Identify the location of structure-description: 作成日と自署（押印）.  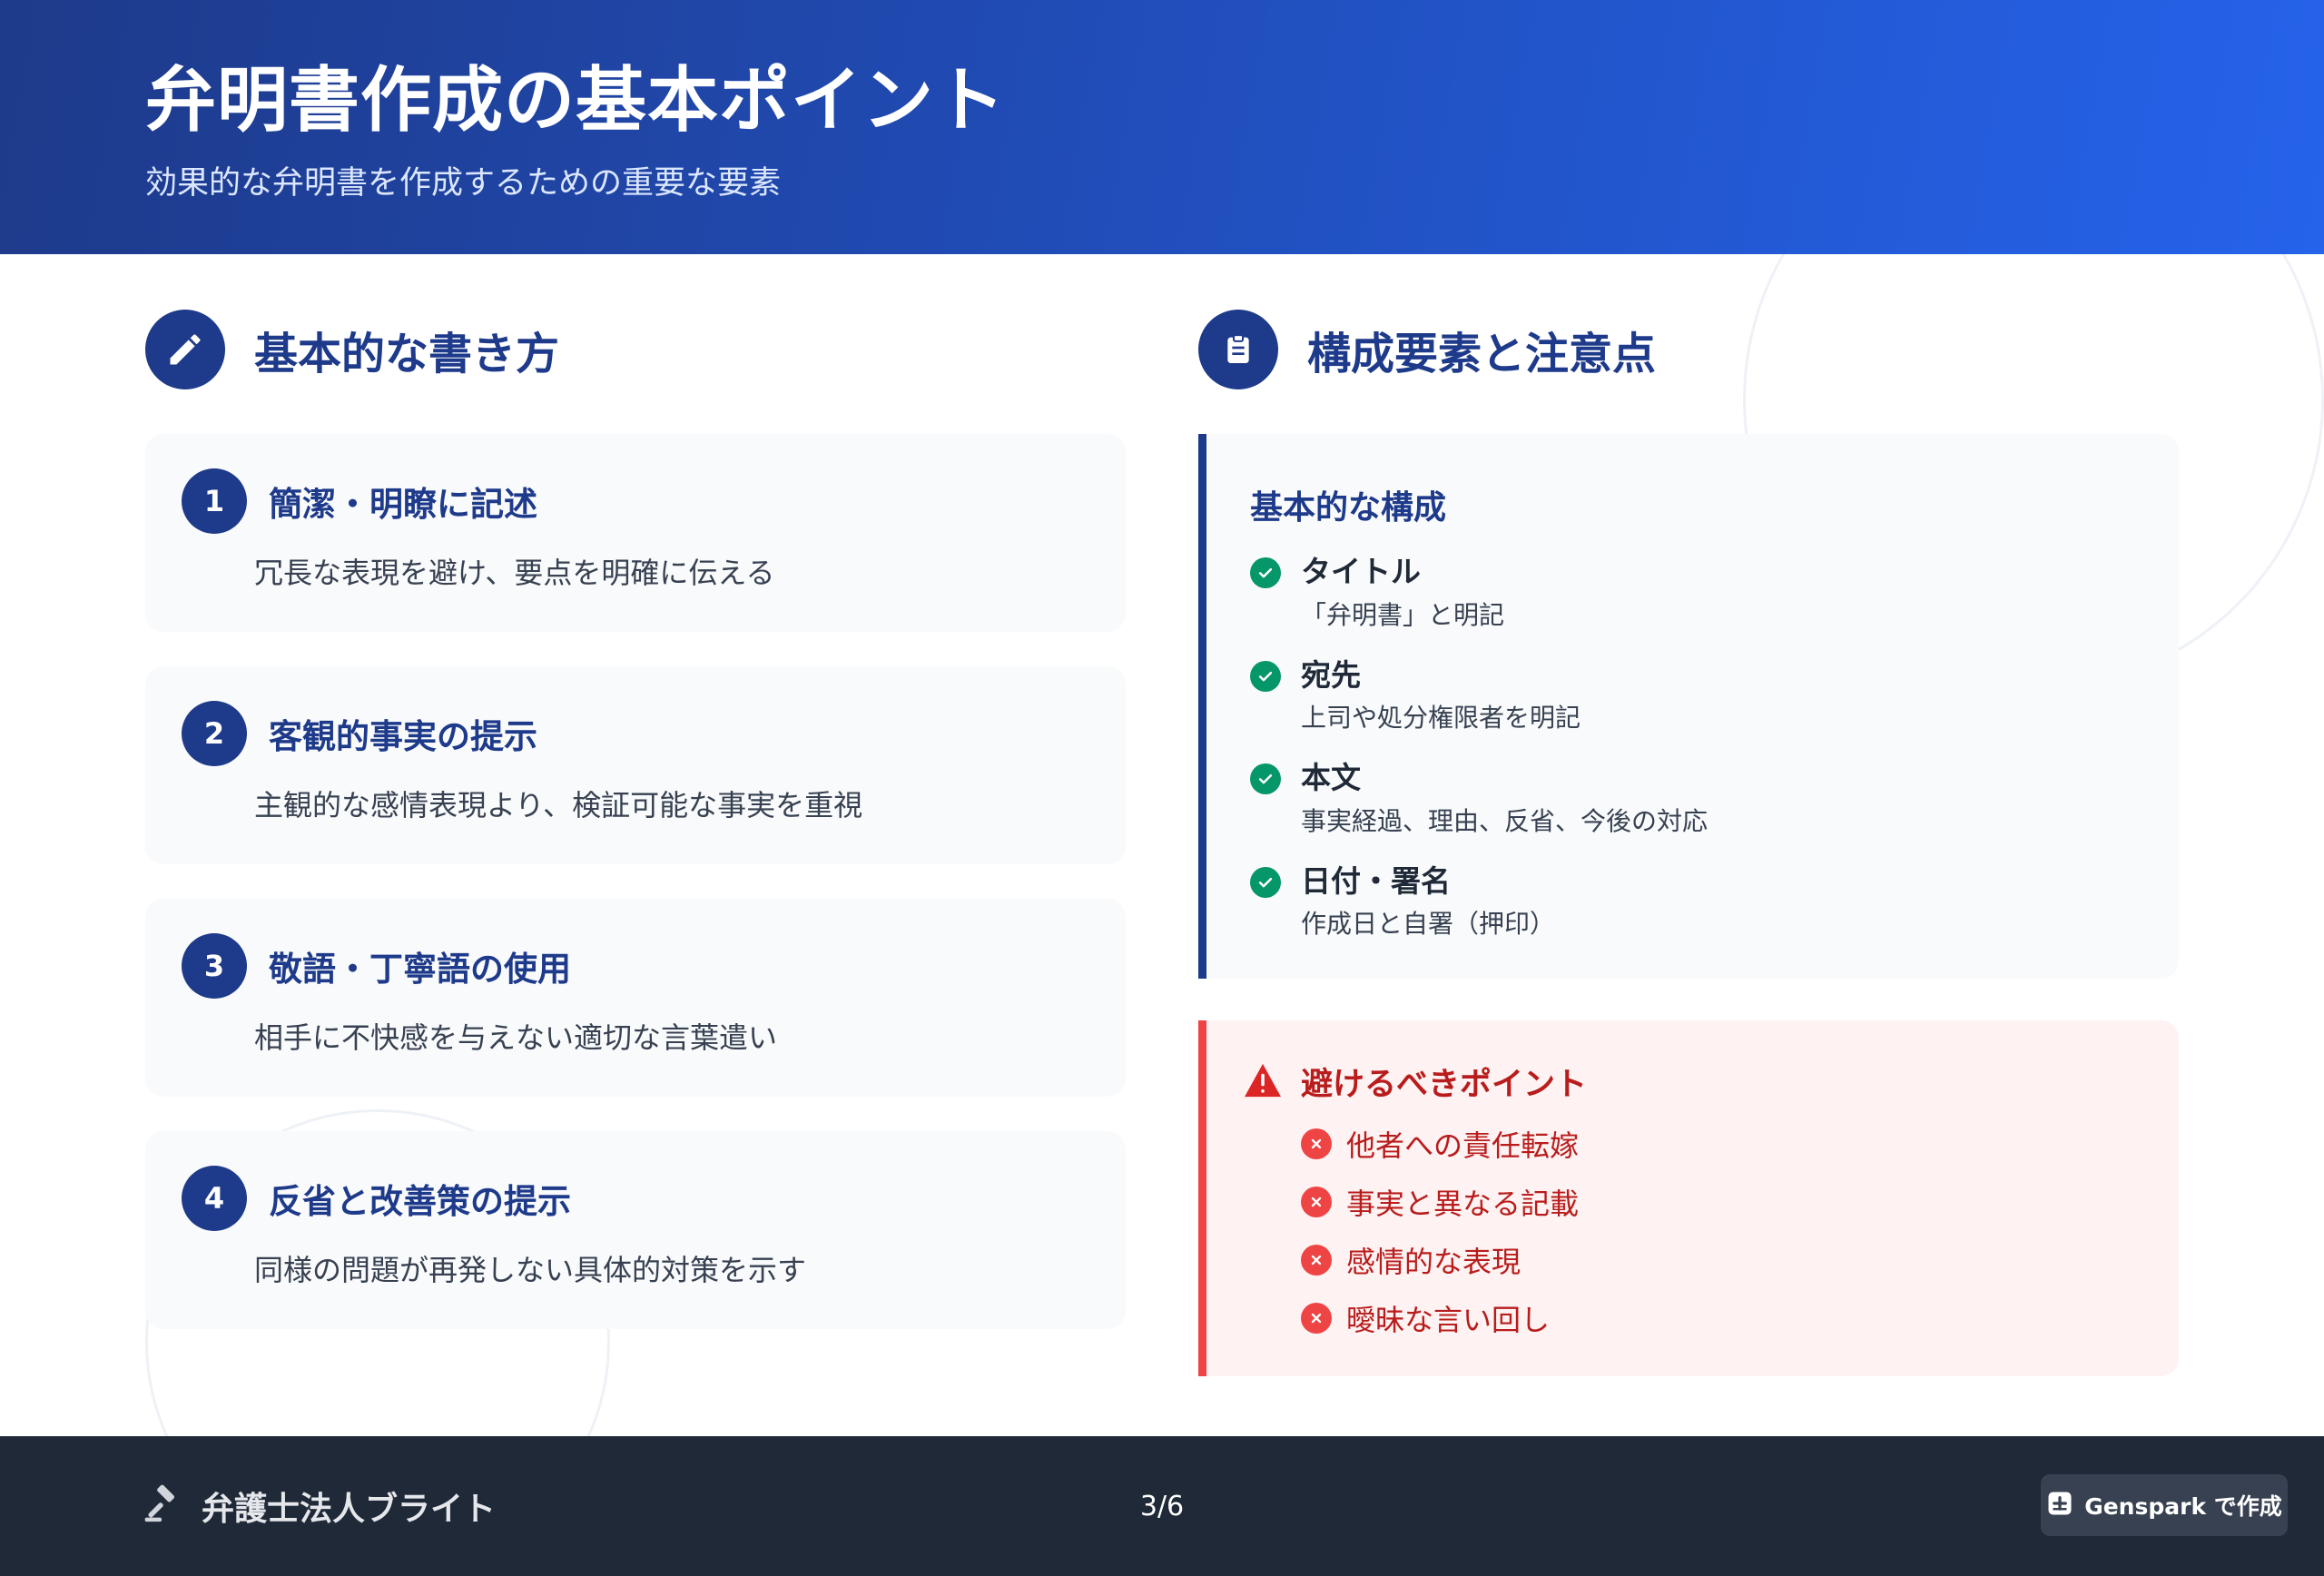
(1428, 924).